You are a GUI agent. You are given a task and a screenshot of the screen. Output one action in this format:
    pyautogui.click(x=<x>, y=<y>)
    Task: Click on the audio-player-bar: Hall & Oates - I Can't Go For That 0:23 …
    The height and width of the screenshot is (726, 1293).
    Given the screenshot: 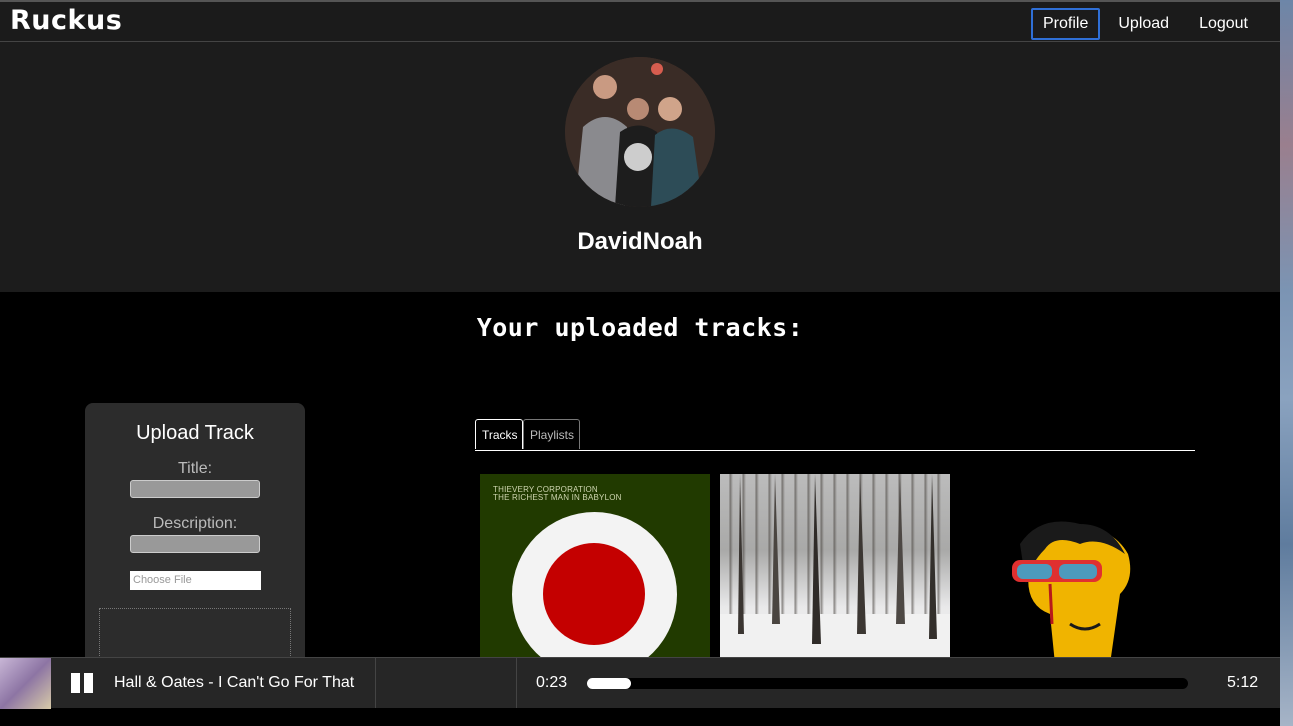 What is the action you would take?
    pyautogui.click(x=640, y=683)
    